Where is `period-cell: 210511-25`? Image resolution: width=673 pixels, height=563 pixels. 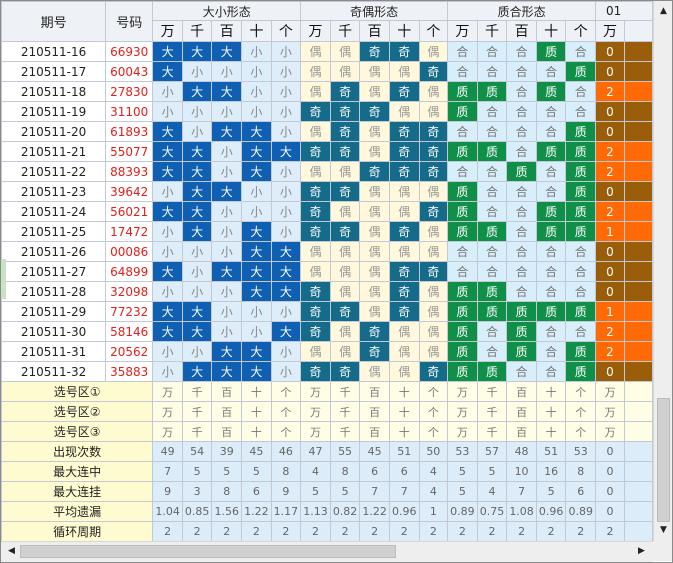
period-cell: 210511-25 is located at coordinates (54, 231).